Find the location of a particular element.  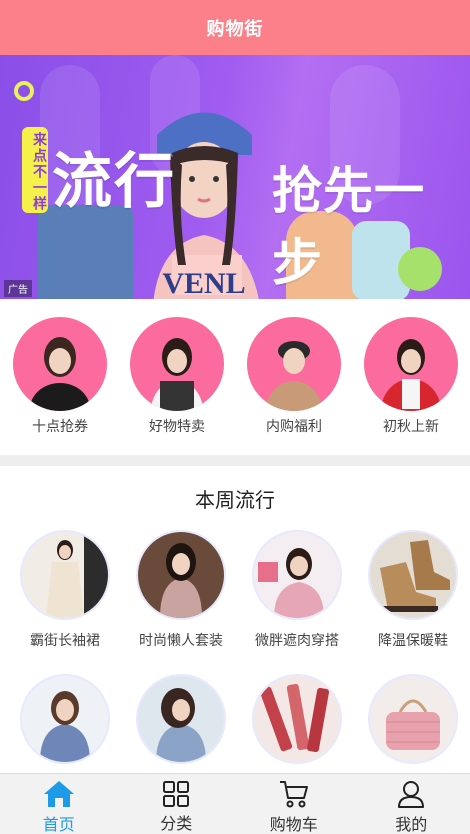

category-label: 初秋上新 is located at coordinates (411, 427).